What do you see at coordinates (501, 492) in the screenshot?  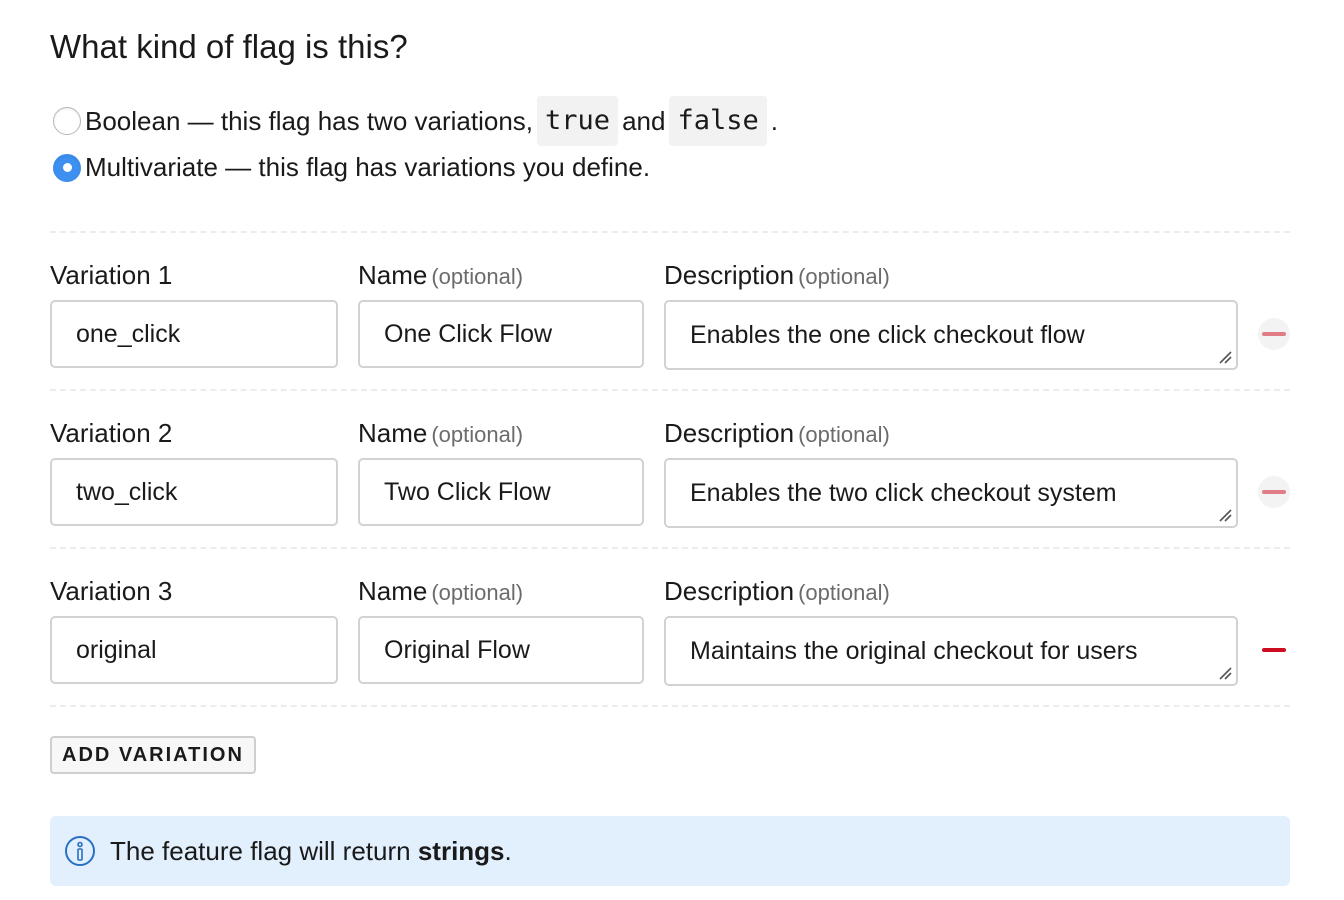 I see `variation-name-input: Two Click Flow` at bounding box center [501, 492].